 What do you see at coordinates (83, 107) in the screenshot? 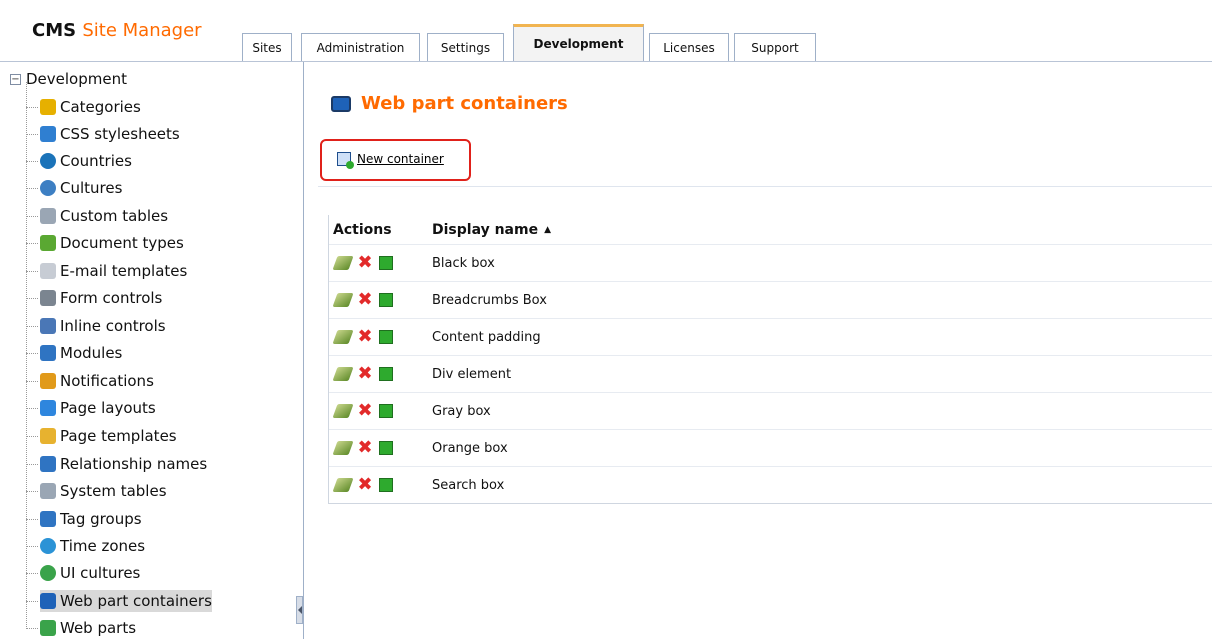
I see `sidebar-item-categories: Categories` at bounding box center [83, 107].